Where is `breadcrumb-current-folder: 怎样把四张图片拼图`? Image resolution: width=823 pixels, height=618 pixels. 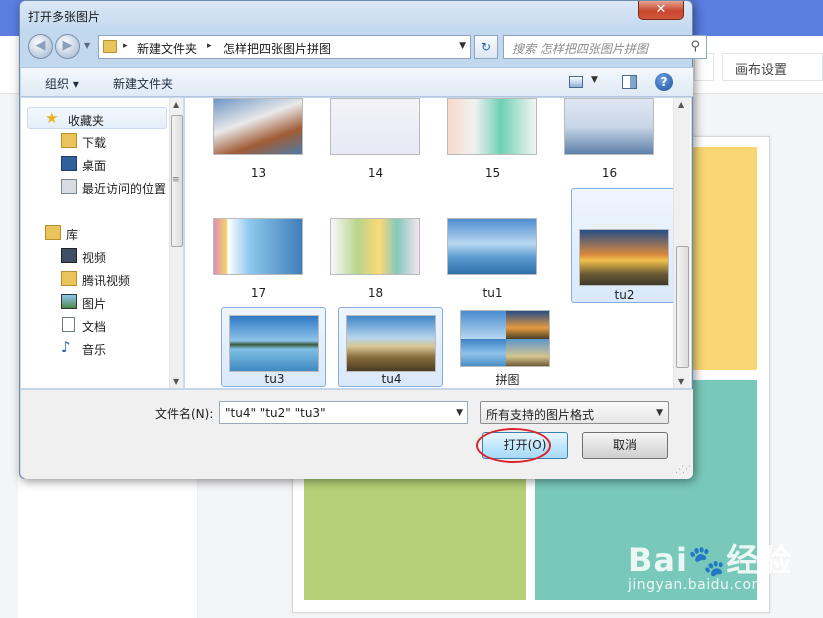
breadcrumb-current-folder: 怎样把四张图片拼图 is located at coordinates (277, 48).